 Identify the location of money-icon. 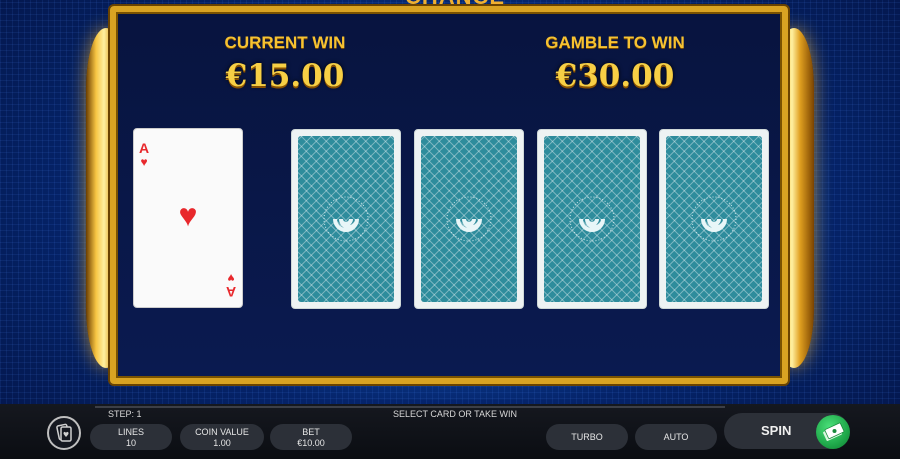
(834, 432).